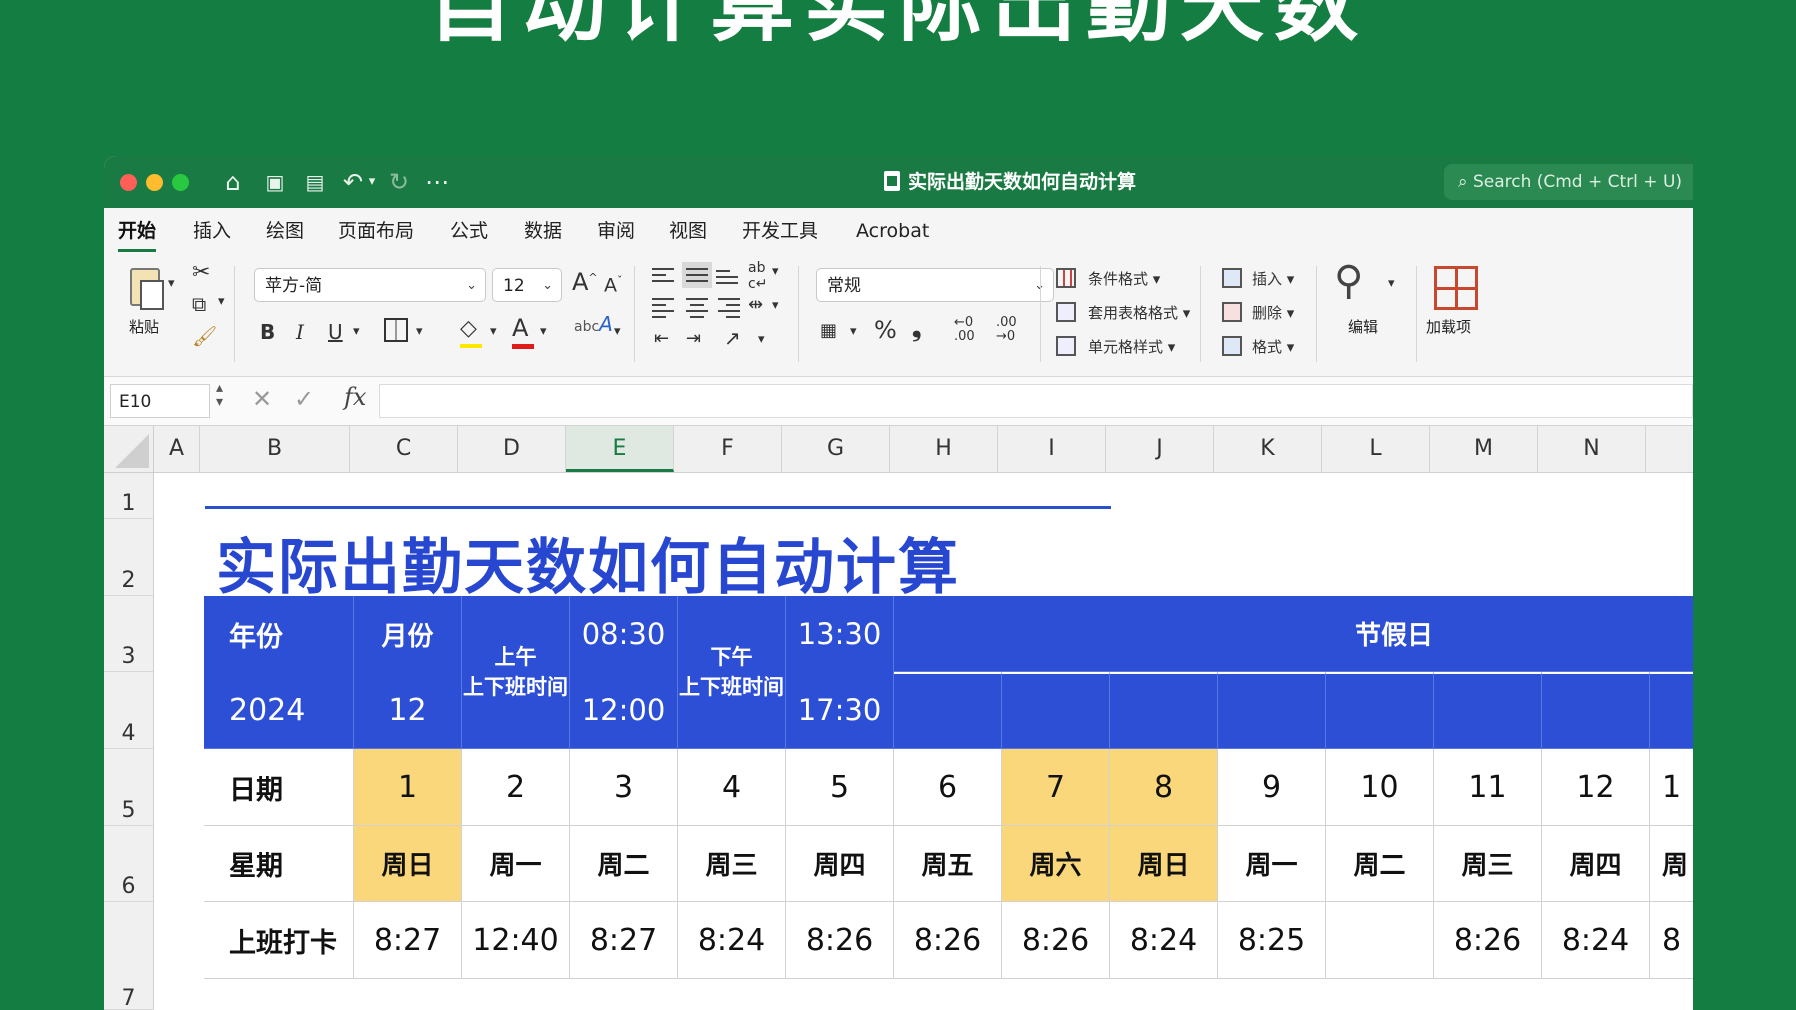  What do you see at coordinates (1056, 787) in the screenshot?
I see `date-cell: 7` at bounding box center [1056, 787].